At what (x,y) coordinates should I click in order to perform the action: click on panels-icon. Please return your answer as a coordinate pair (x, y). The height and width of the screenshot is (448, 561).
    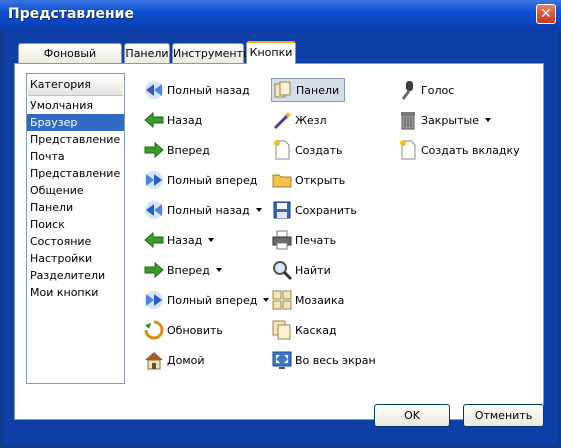
    Looking at the image, I should click on (283, 90).